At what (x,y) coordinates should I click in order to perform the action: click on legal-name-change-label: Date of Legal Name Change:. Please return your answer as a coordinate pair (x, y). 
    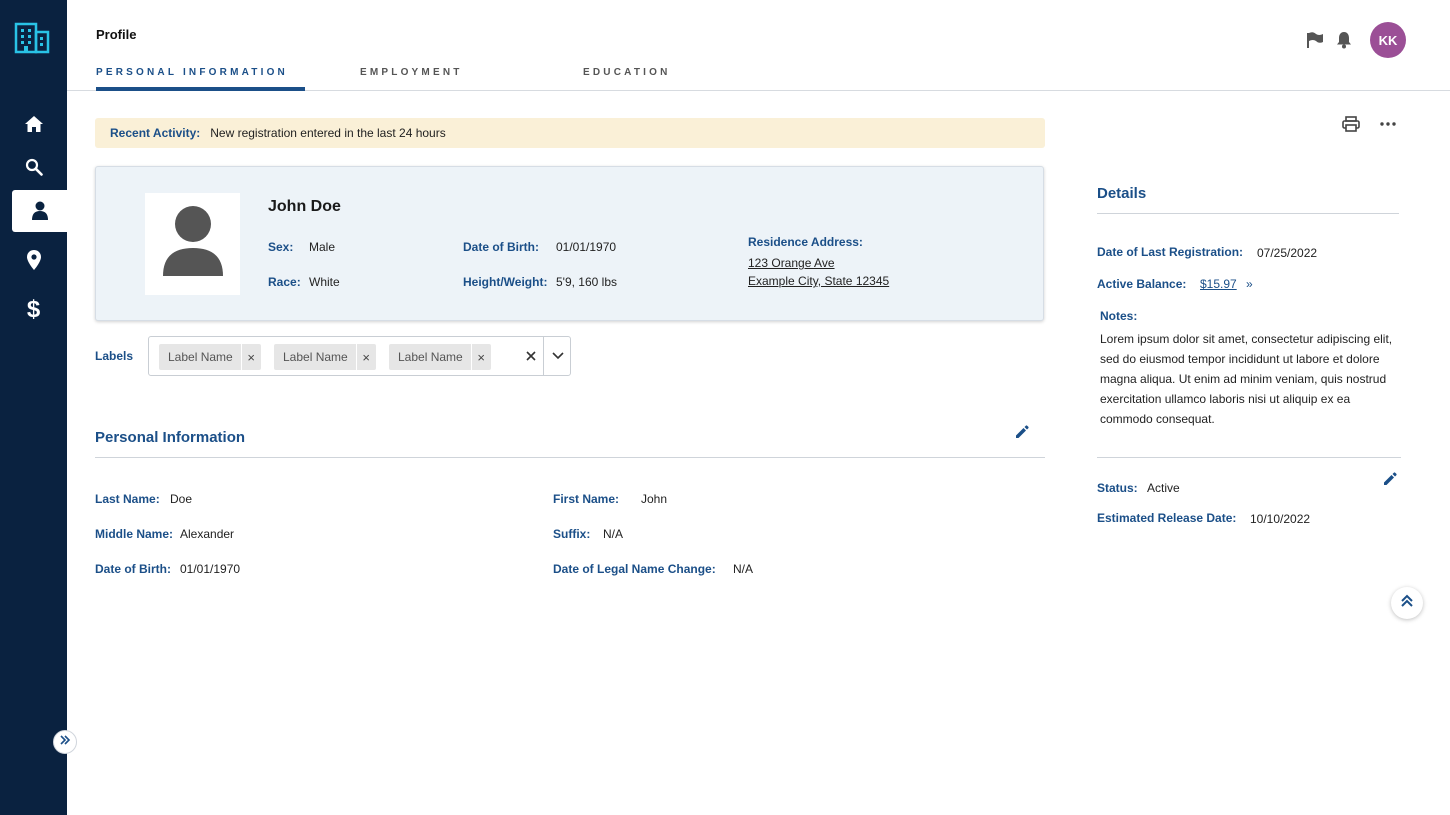
    Looking at the image, I should click on (634, 569).